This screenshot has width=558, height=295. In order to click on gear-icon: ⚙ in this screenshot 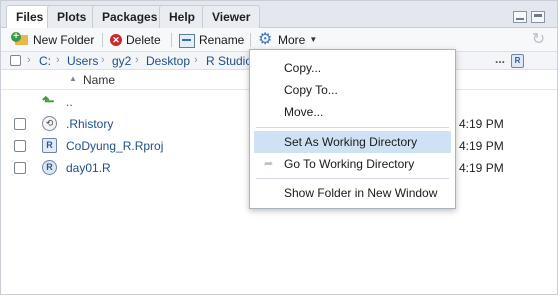, I will do `click(265, 39)`.